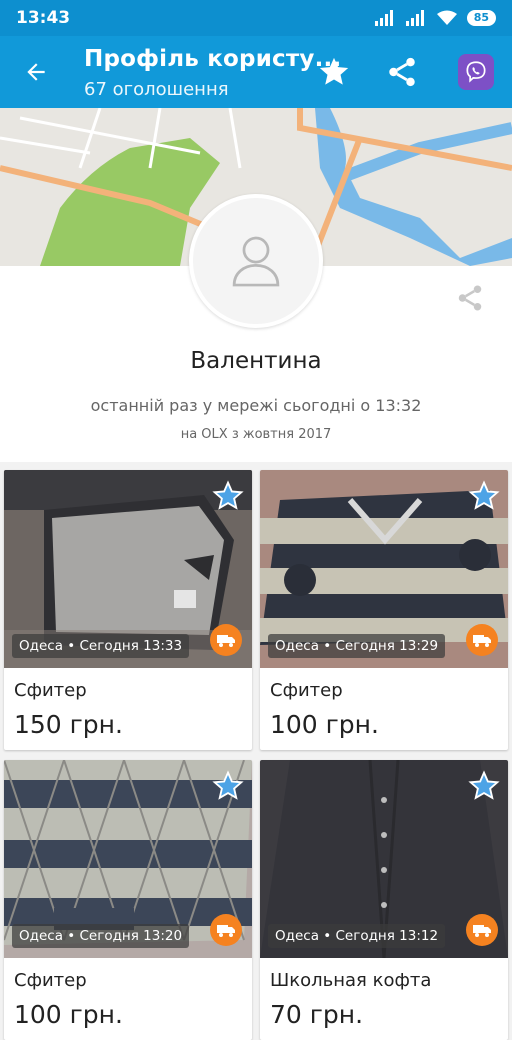  What do you see at coordinates (357, 936) in the screenshot?
I see `listing-location-time: Одеса • Сегодня 13:12` at bounding box center [357, 936].